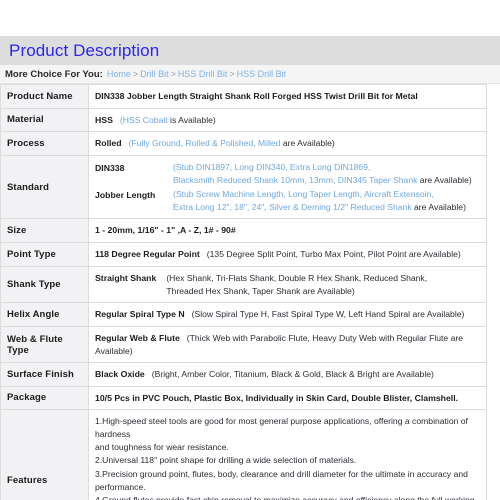  Describe the element at coordinates (84, 50) in the screenshot. I see `page-title: Product Description` at that location.